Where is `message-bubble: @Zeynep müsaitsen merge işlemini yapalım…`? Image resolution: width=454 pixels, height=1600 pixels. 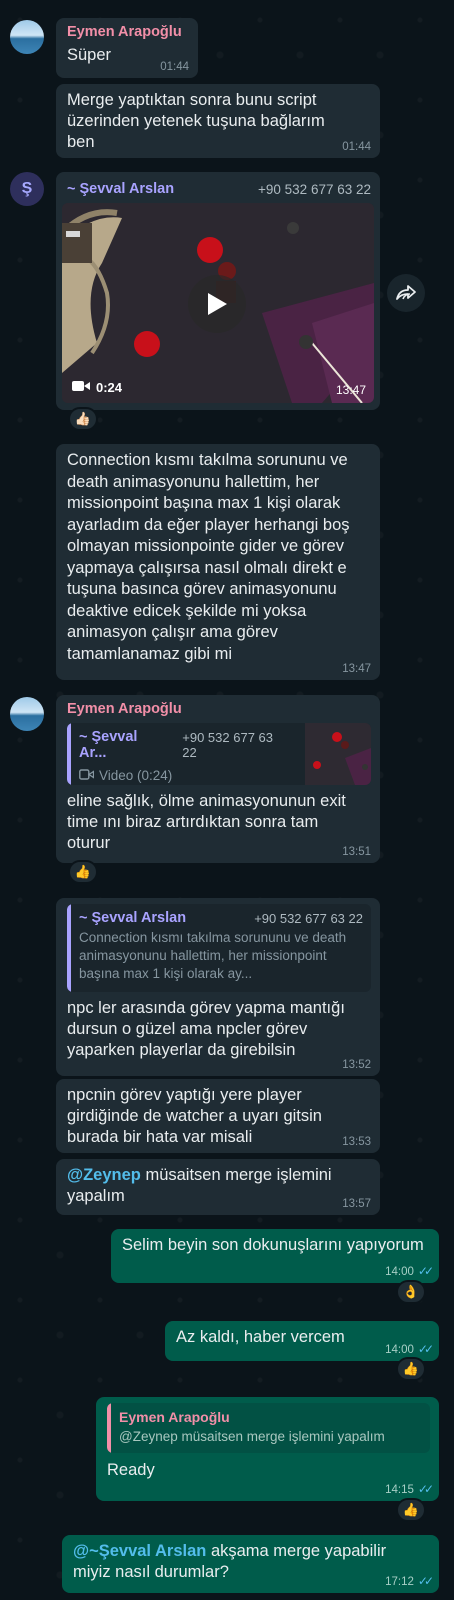
message-bubble: @Zeynep müsaitsen merge işlemini yapalım… is located at coordinates (218, 1187).